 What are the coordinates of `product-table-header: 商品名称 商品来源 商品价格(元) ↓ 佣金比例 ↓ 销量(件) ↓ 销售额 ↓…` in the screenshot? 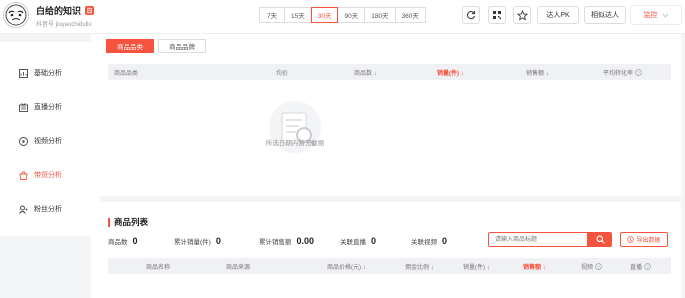 It's located at (389, 266).